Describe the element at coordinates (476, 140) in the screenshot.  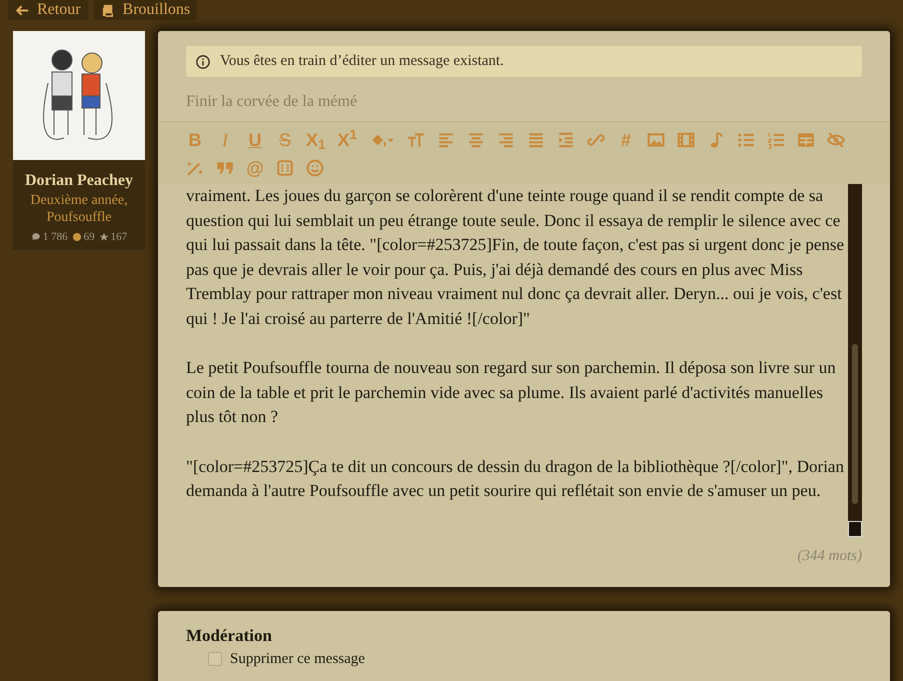
I see `align-center-icon` at that location.